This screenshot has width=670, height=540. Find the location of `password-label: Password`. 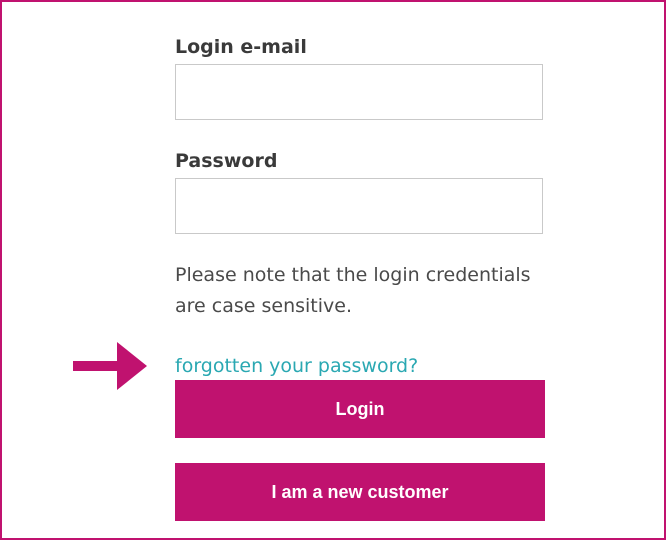

password-label: Password is located at coordinates (226, 161).